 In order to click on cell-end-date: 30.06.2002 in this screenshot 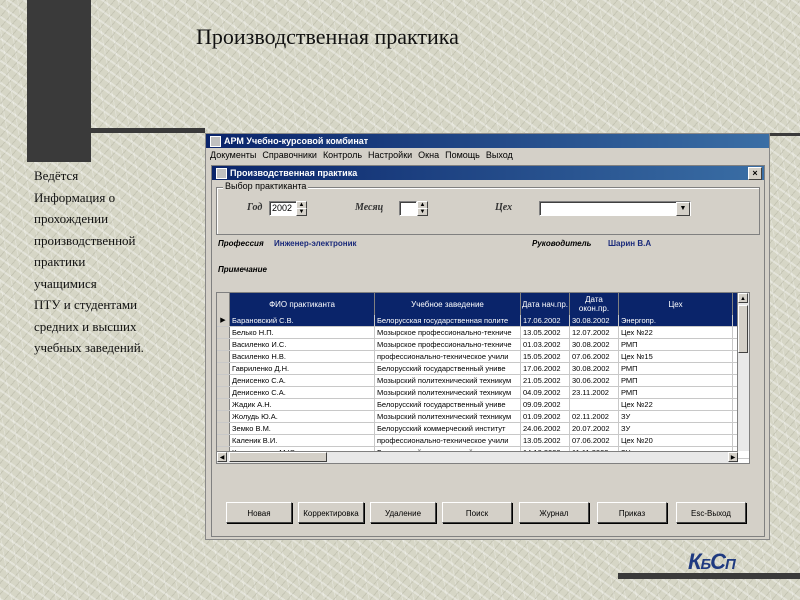, I will do `click(594, 380)`.